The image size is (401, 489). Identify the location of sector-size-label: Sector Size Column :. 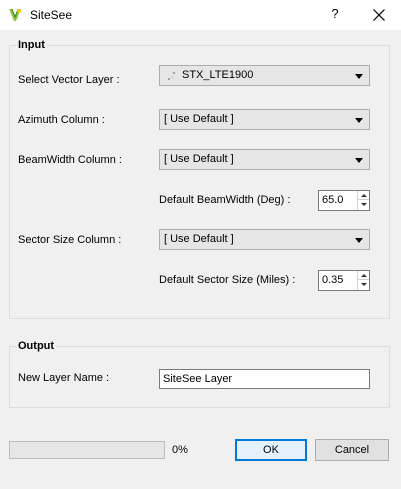
(70, 240).